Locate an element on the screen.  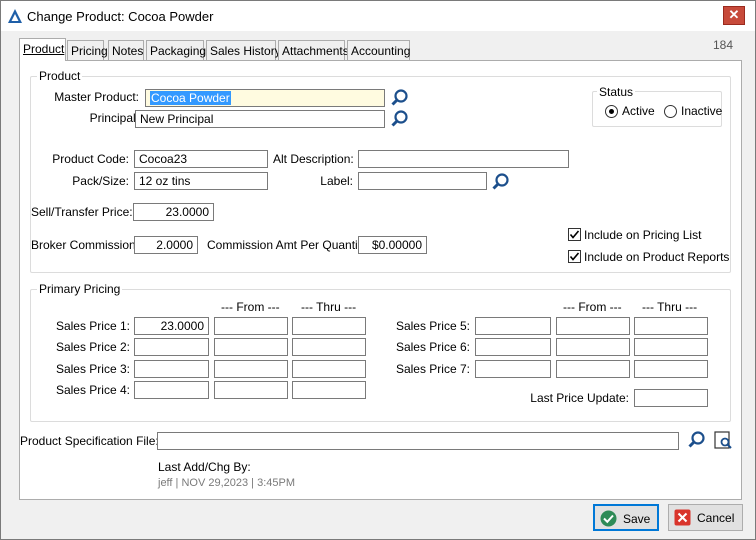
tab-label: Product is located at coordinates (44, 49).